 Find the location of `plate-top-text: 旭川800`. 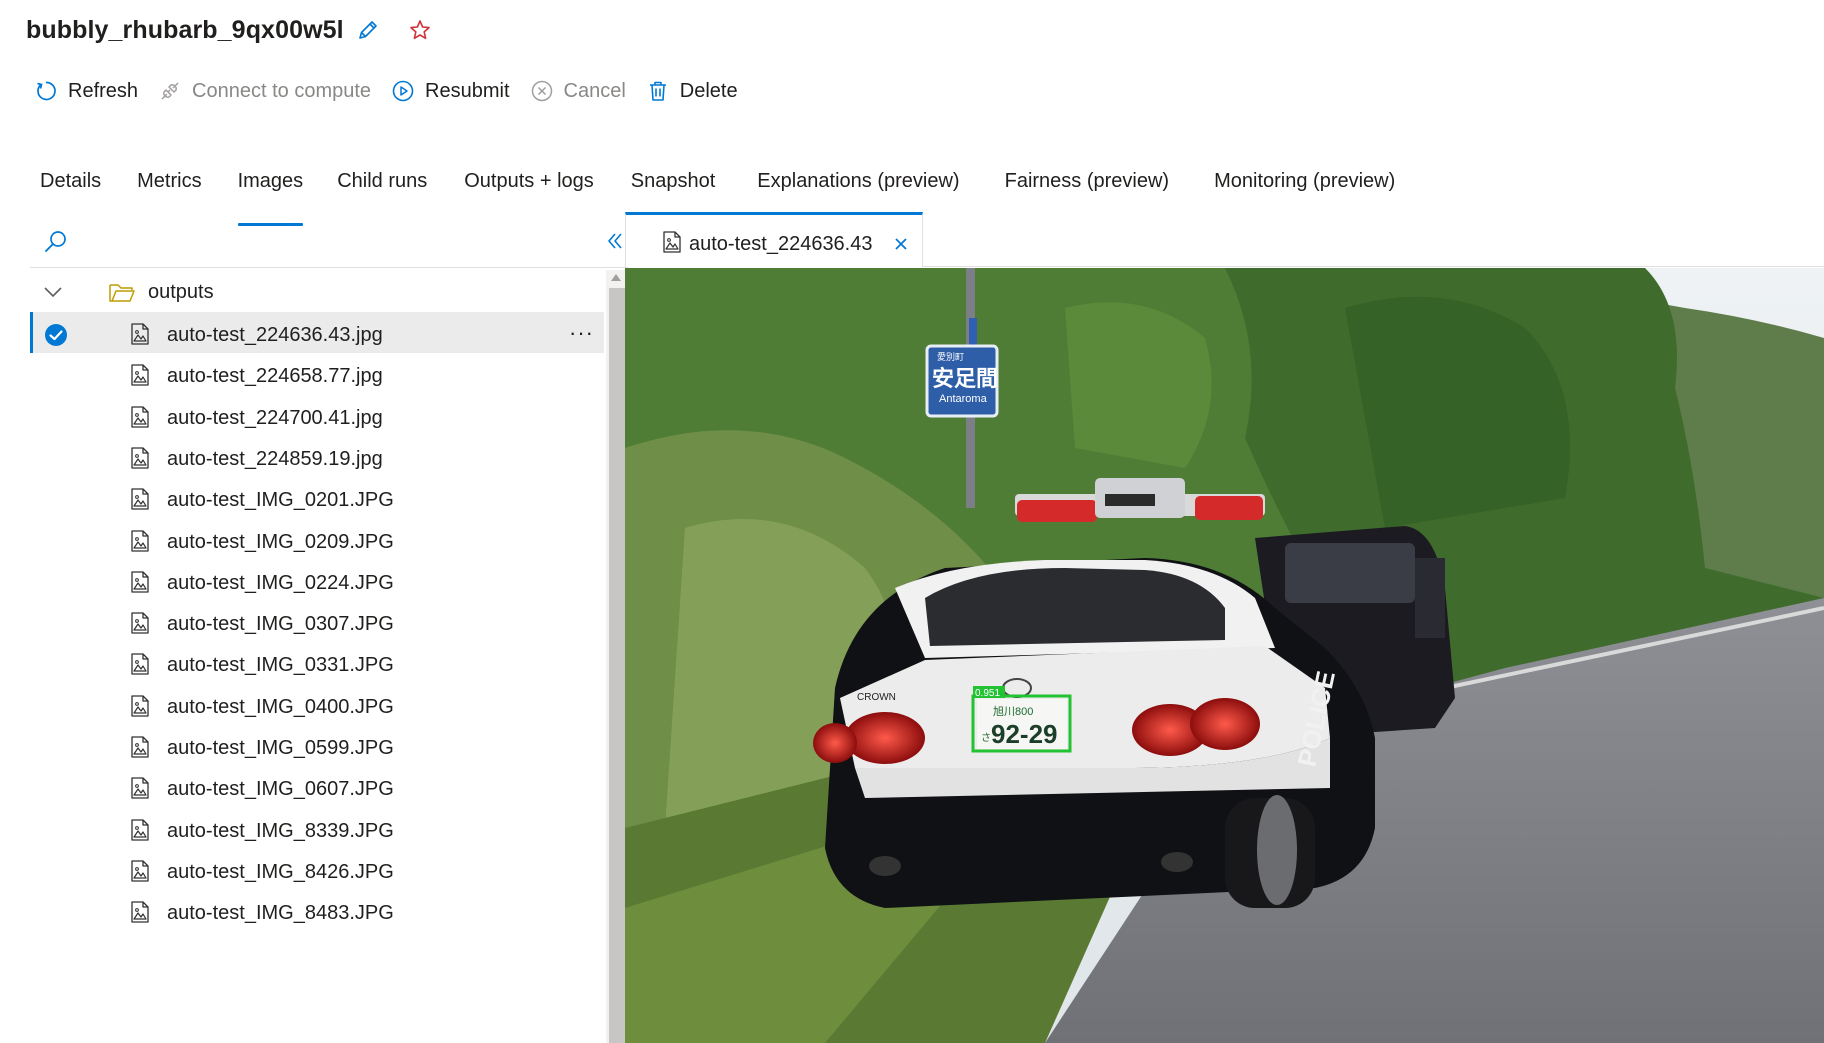

plate-top-text: 旭川800 is located at coordinates (1013, 711).